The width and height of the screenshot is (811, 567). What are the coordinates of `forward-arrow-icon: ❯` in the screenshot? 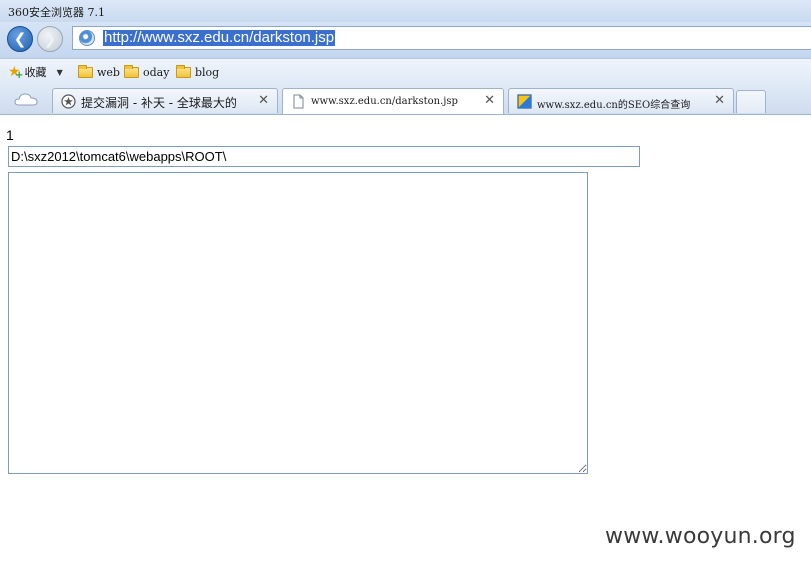 It's located at (50, 39).